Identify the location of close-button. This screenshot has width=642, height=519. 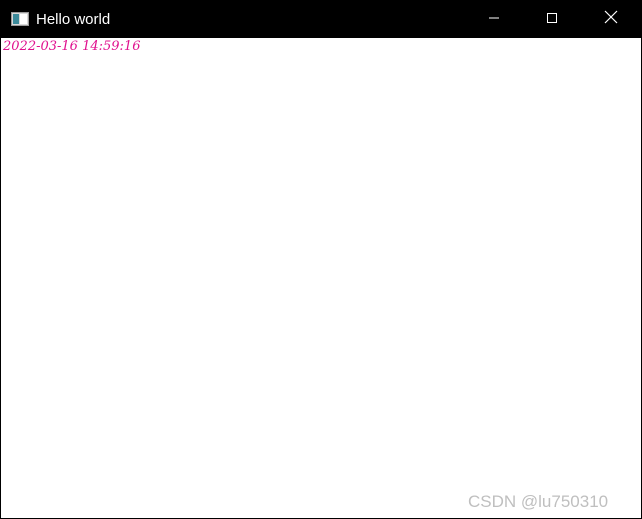
(611, 19).